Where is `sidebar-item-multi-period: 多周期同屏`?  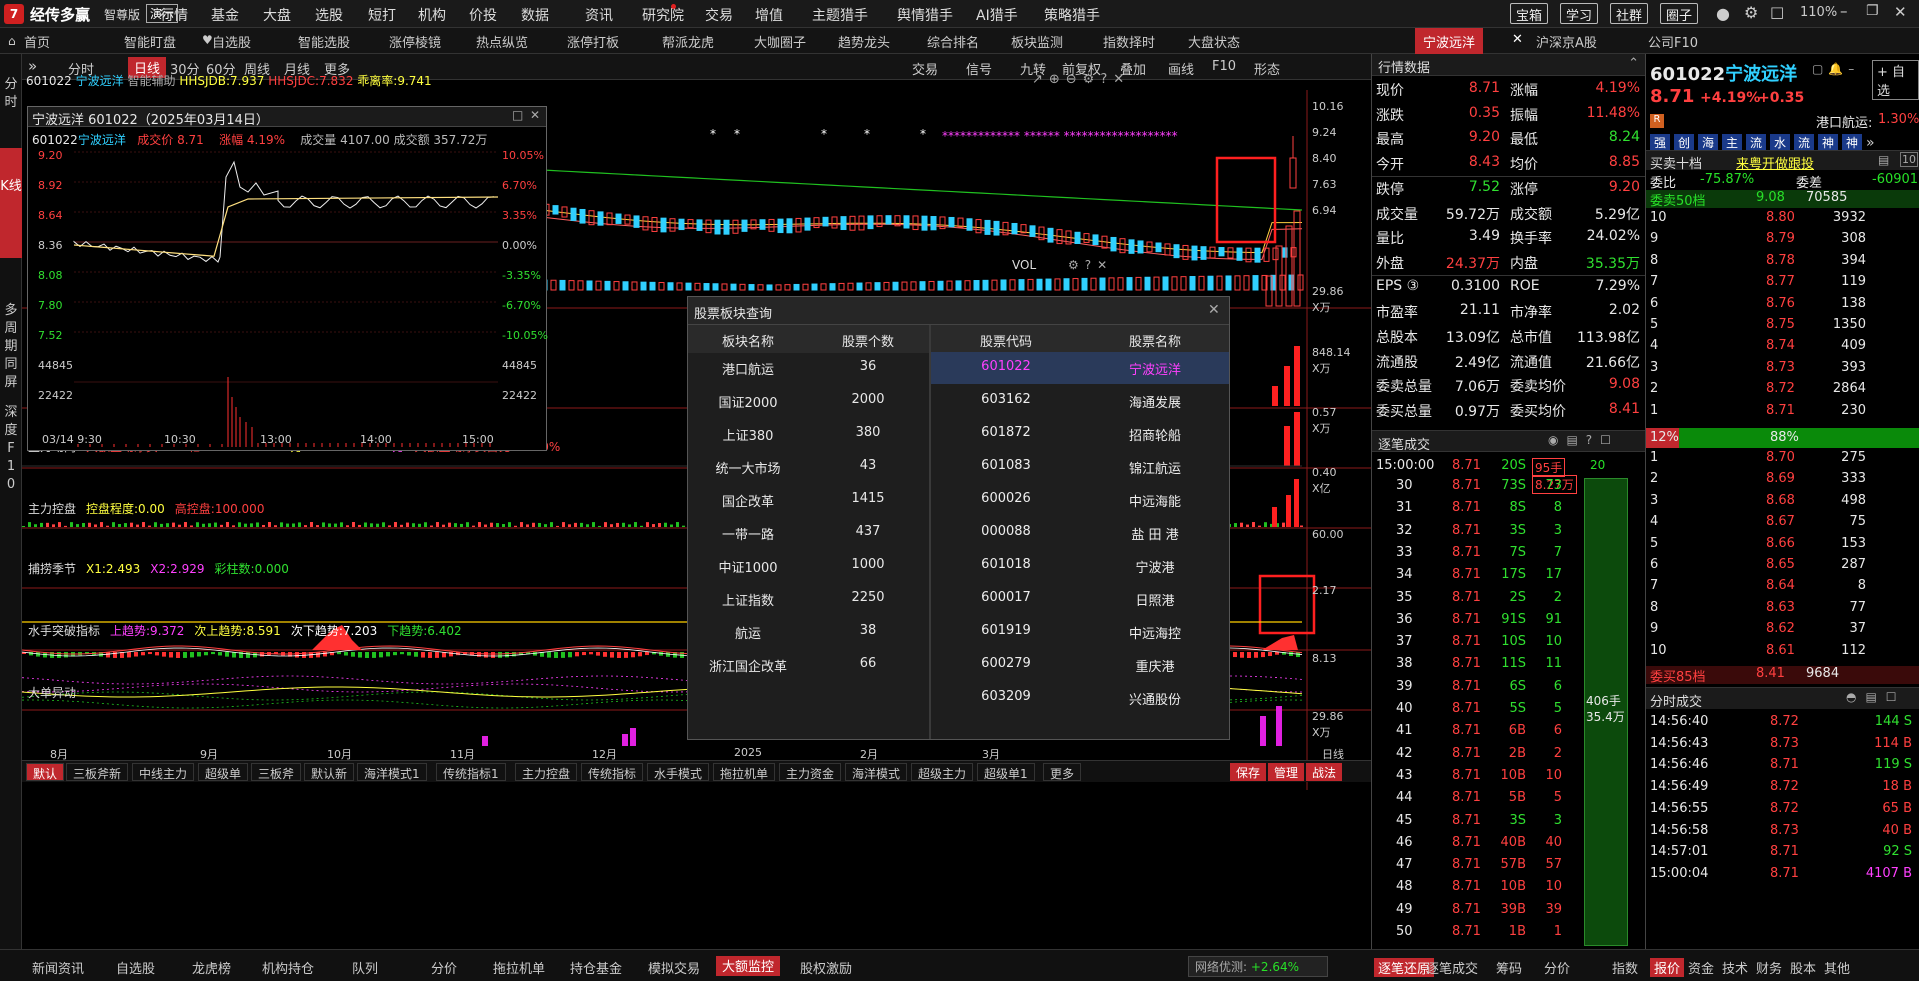
sidebar-item-multi-period: 多周期同屏 is located at coordinates (11, 347).